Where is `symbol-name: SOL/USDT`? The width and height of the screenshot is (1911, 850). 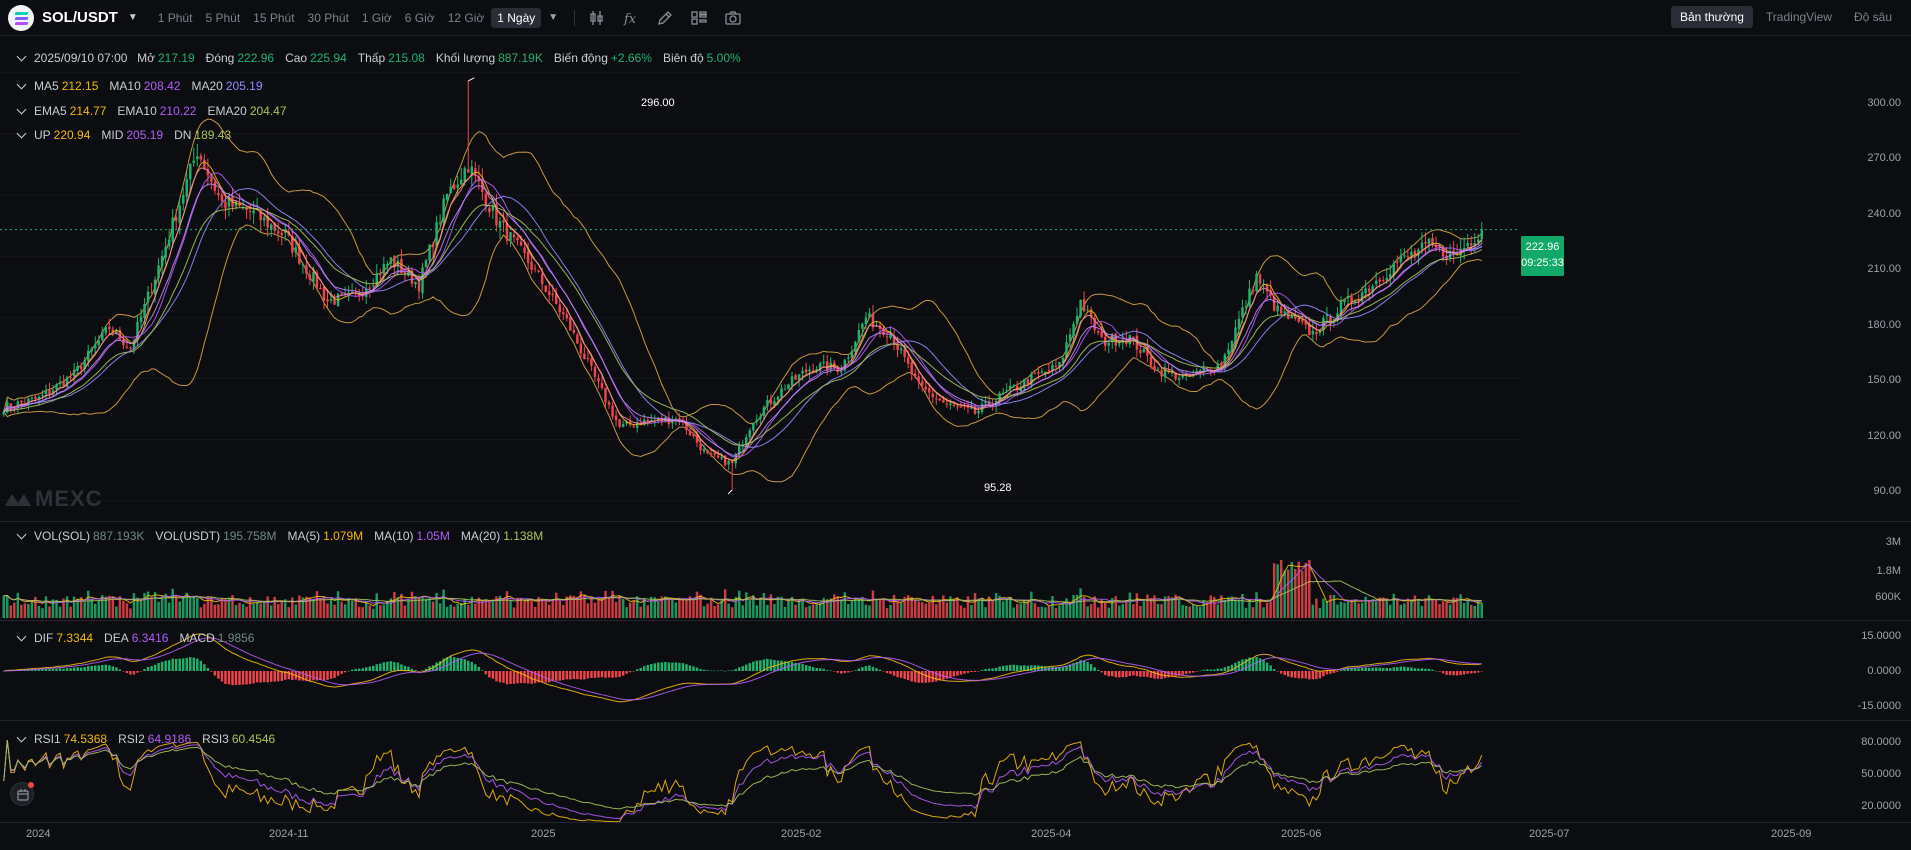
symbol-name: SOL/USDT is located at coordinates (80, 17).